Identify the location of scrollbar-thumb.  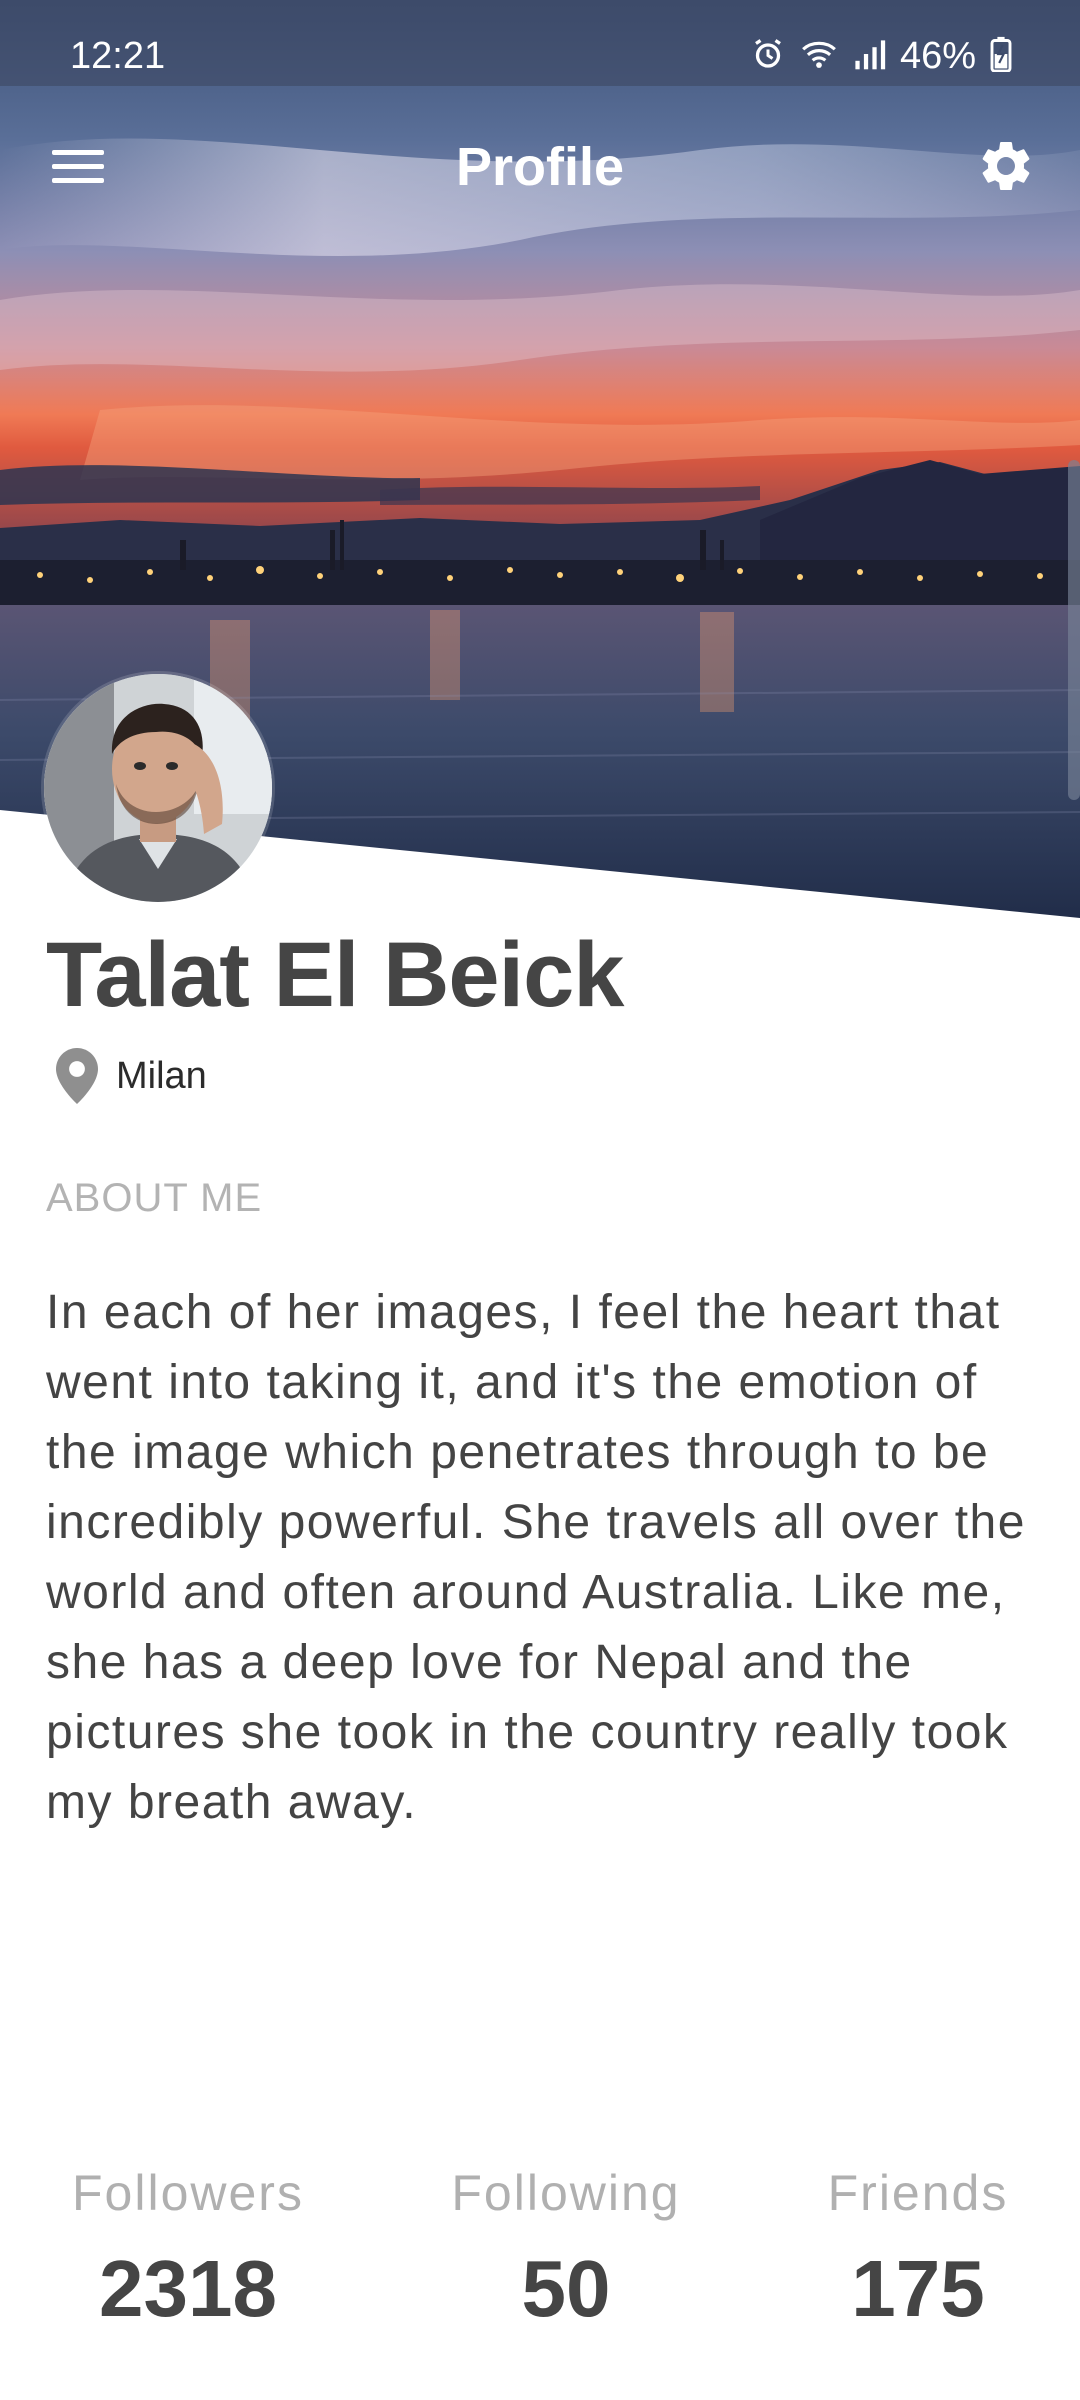
(1074, 630).